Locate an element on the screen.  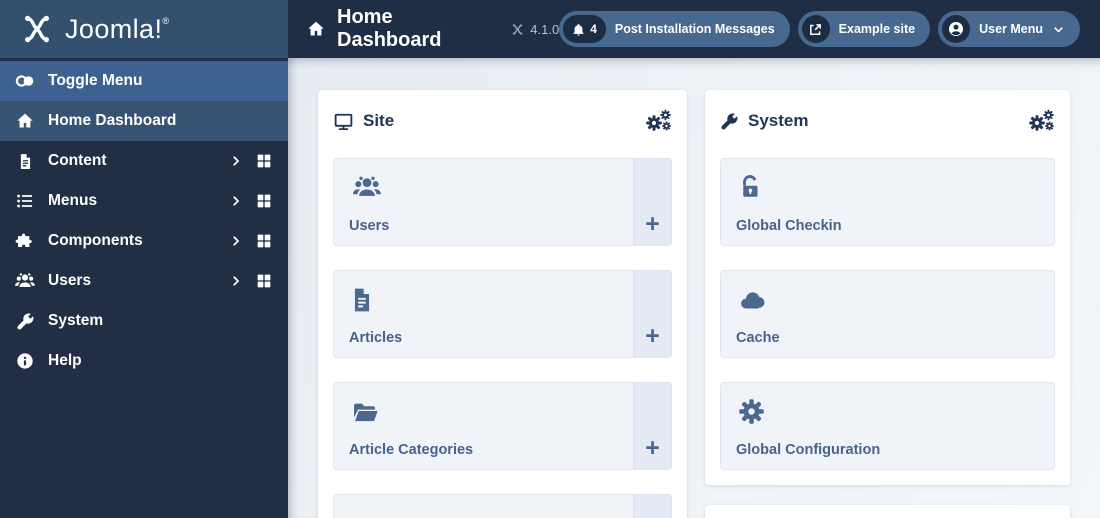
tile-label: Article Categories is located at coordinates (411, 450).